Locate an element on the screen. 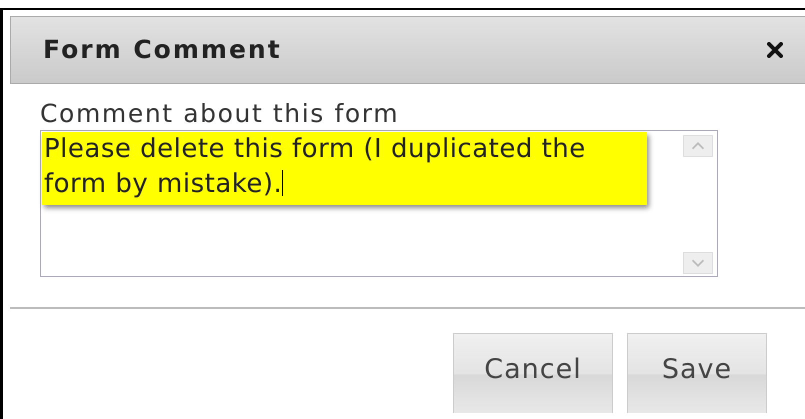 The width and height of the screenshot is (805, 419). scroll-up-icon is located at coordinates (698, 146).